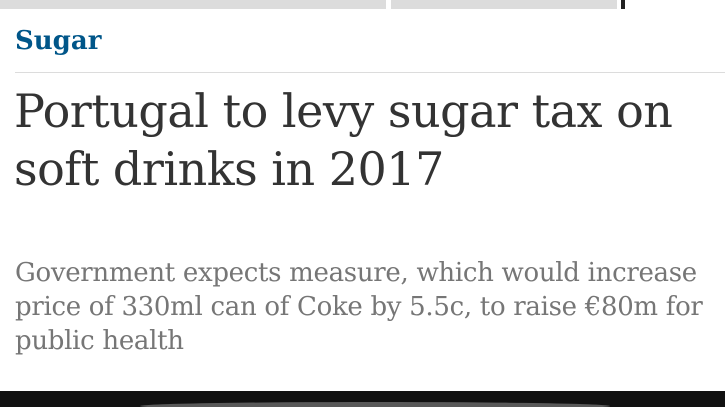 Image resolution: width=725 pixels, height=407 pixels. I want to click on top-navigation-strip, so click(362, 4).